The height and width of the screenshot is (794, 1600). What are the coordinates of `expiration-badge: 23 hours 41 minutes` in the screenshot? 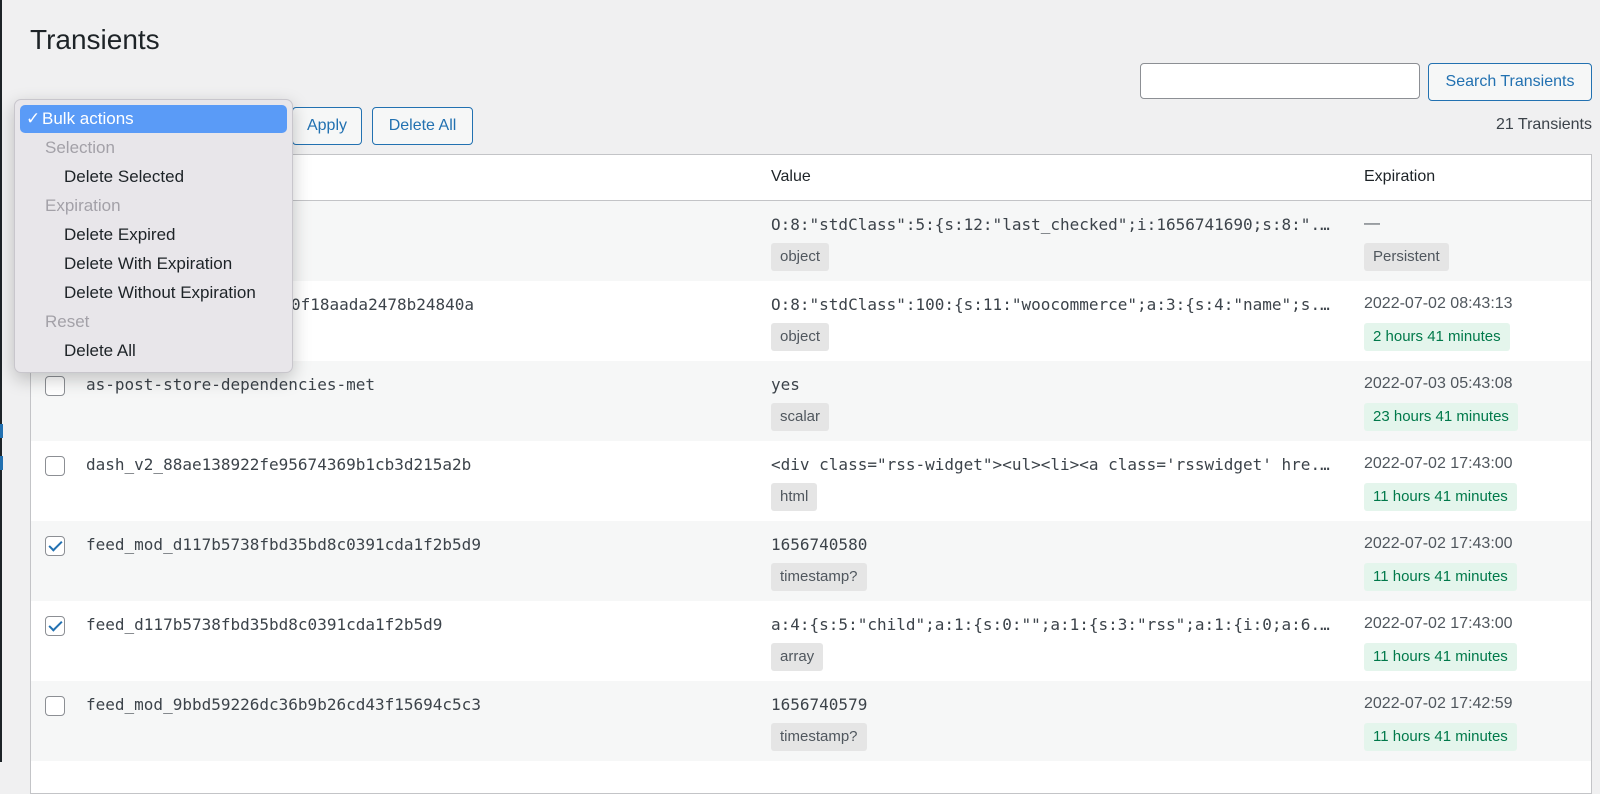 It's located at (1441, 417).